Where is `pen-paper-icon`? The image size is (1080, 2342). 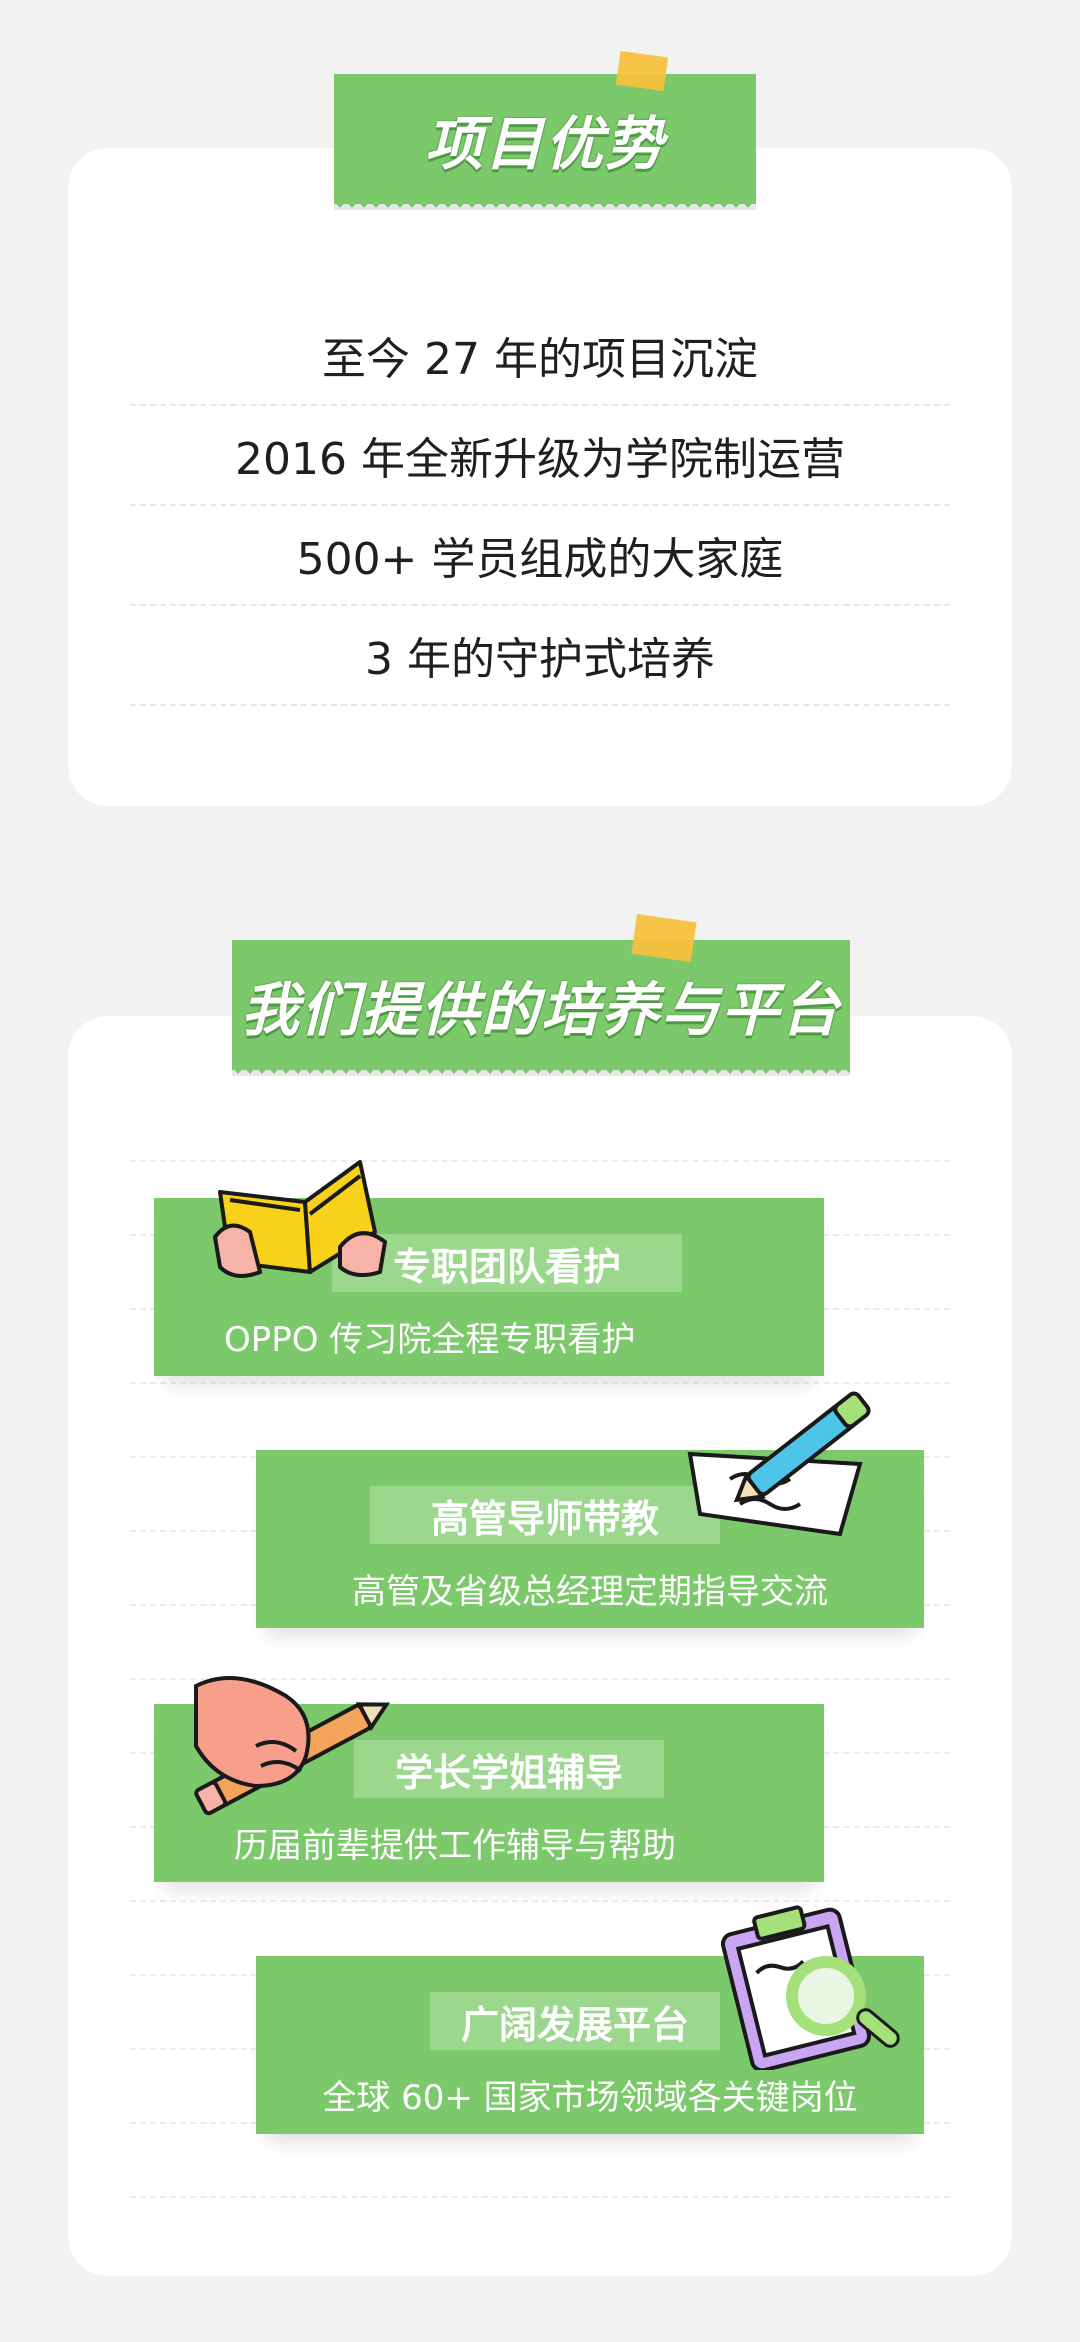
pen-paper-icon is located at coordinates (779, 1464).